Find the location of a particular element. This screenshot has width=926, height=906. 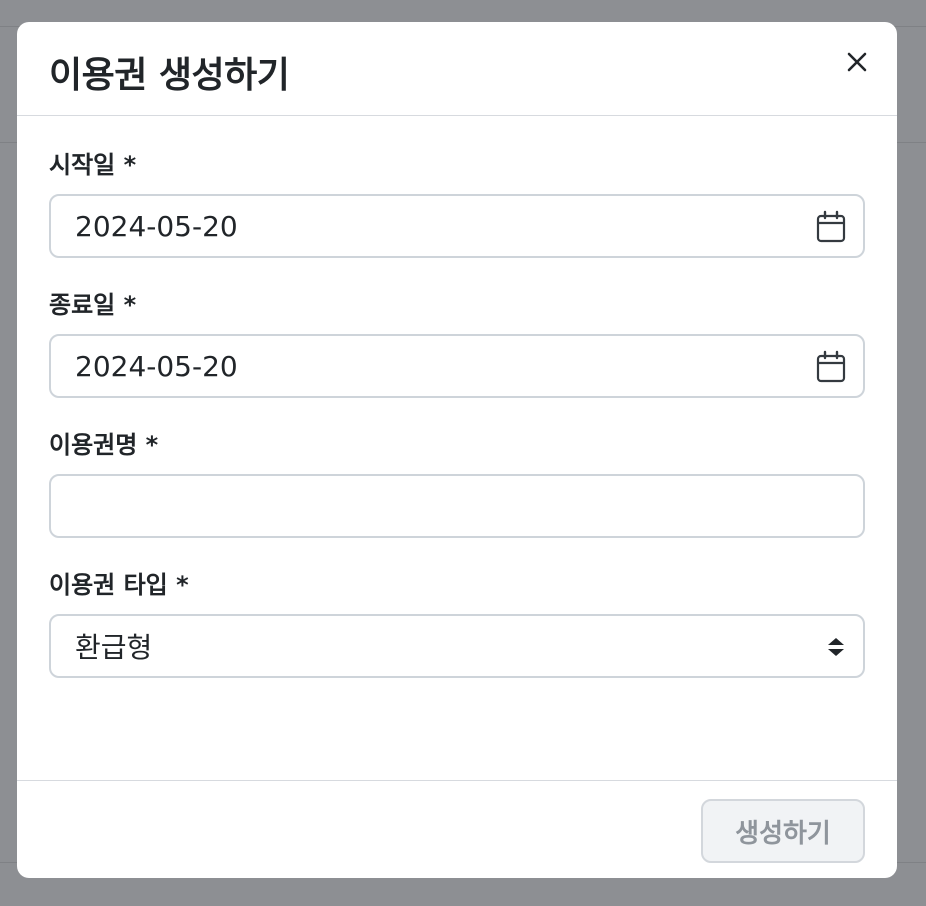

select-arrows-icon is located at coordinates (836, 647).